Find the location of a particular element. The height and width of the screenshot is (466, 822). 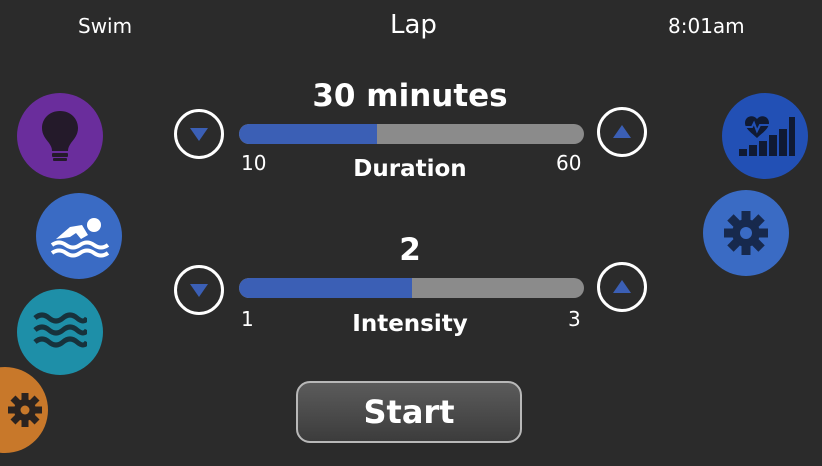

intensity-slider is located at coordinates (411, 288).